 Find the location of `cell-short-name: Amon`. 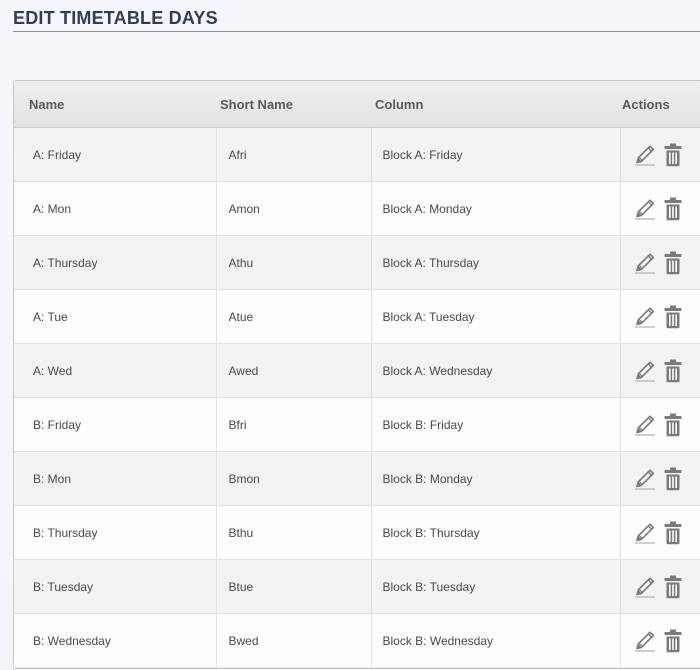

cell-short-name: Amon is located at coordinates (294, 208).